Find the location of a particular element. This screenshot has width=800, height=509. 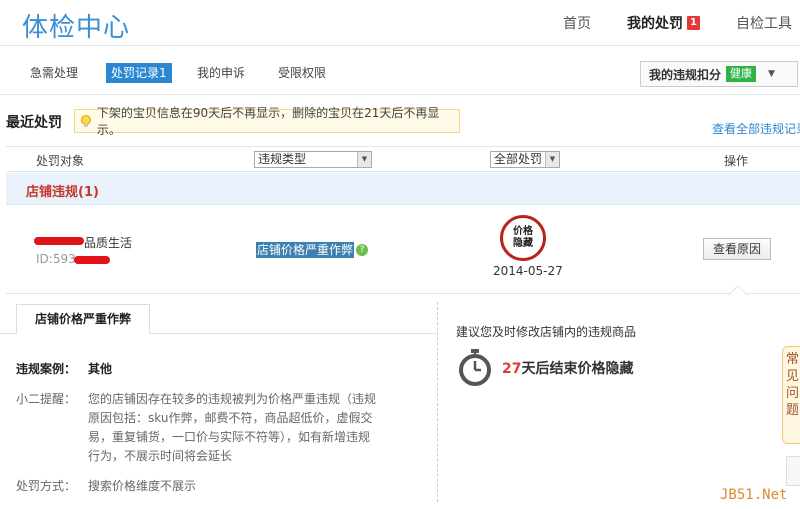

score-label: 我的违规扣分 is located at coordinates (685, 74).